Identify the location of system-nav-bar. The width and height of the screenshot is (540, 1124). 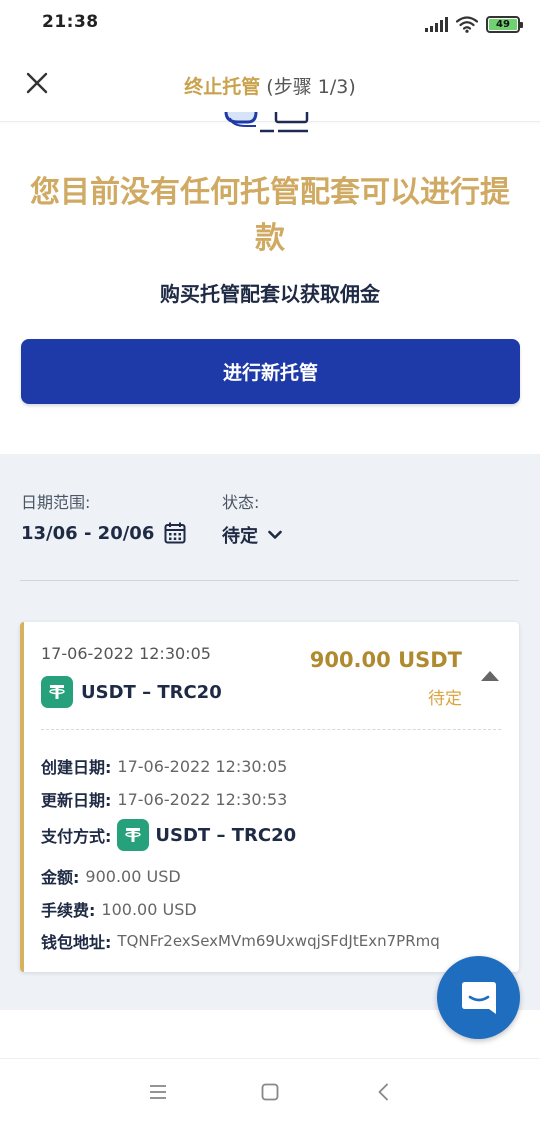
(270, 1091).